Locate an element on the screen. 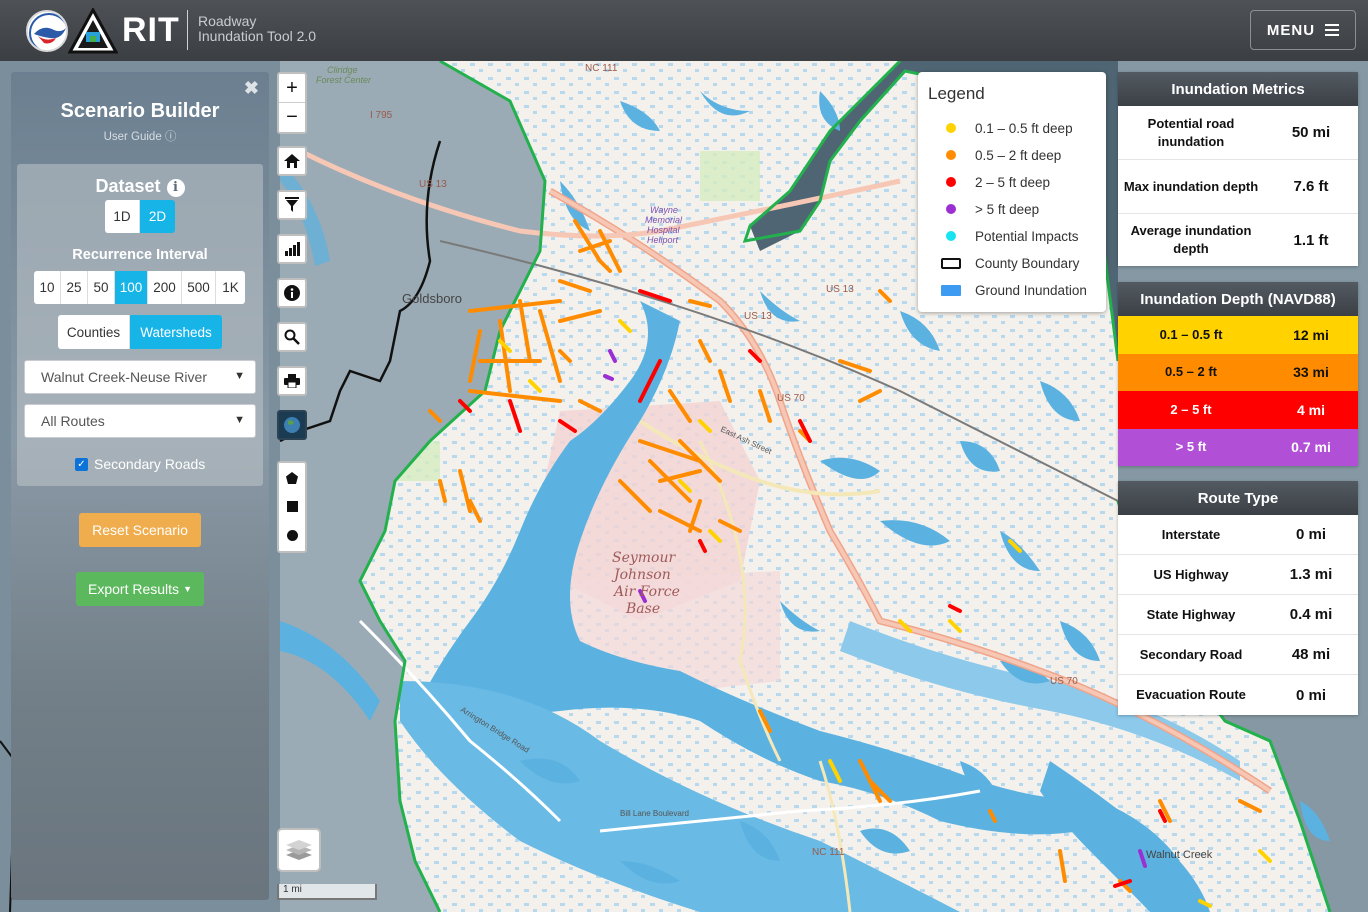  scenario-title: Scenario Builder is located at coordinates (140, 111).